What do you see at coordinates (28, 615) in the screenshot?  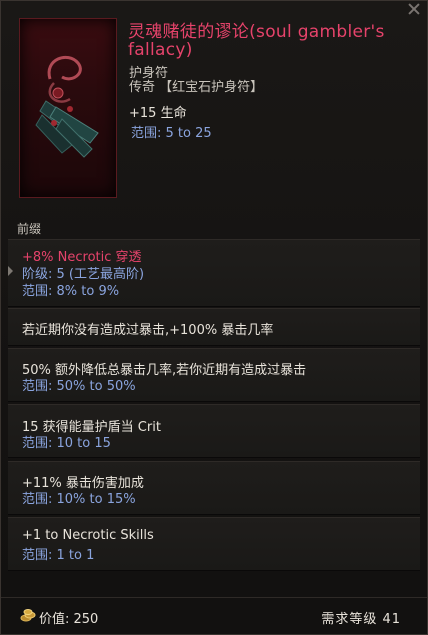 I see `coin-icon` at bounding box center [28, 615].